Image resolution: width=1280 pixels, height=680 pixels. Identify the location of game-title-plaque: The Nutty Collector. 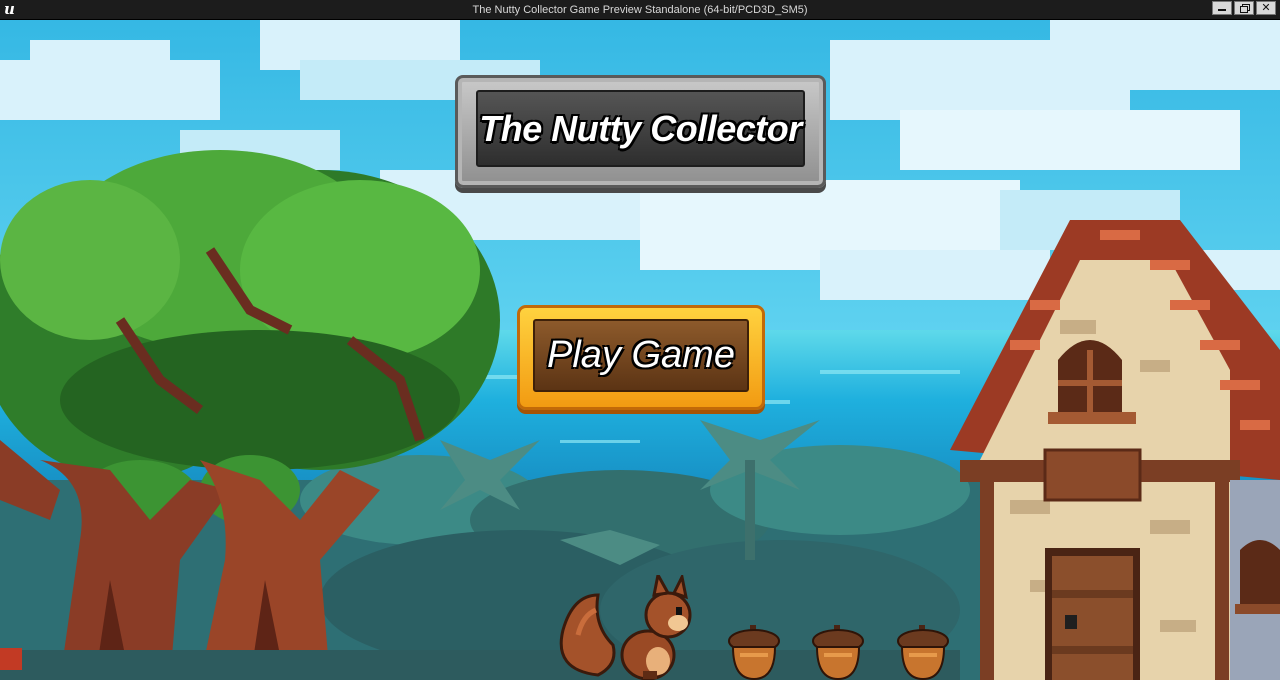
(640, 131).